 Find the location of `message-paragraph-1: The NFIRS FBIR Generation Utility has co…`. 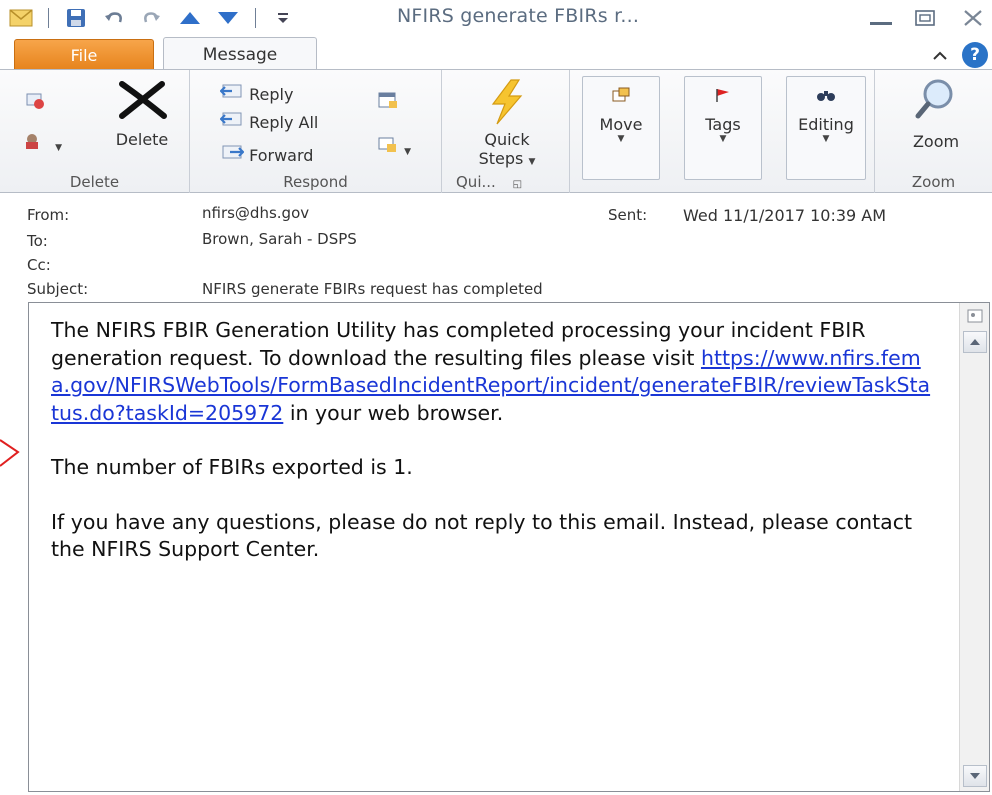

message-paragraph-1: The NFIRS FBIR Generation Utility has co… is located at coordinates (491, 372).